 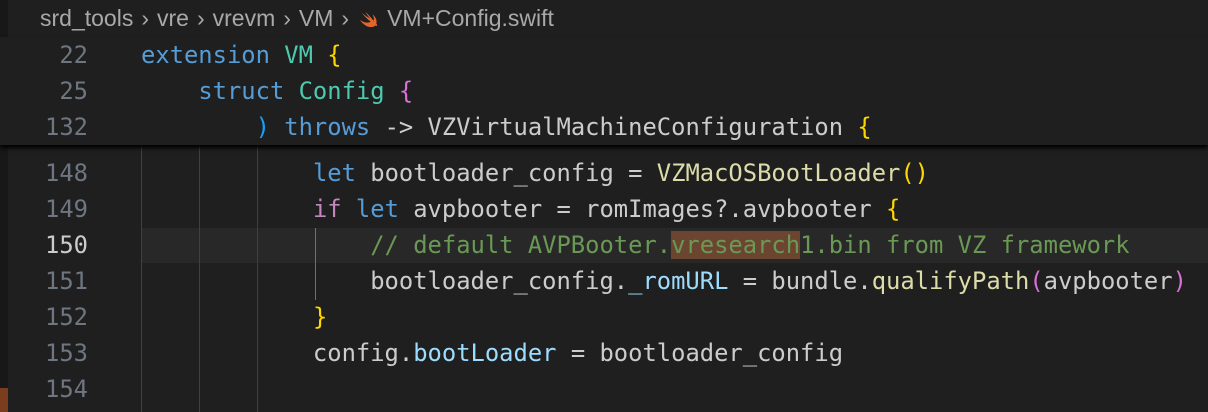 What do you see at coordinates (66, 281) in the screenshot?
I see `line-number: 151` at bounding box center [66, 281].